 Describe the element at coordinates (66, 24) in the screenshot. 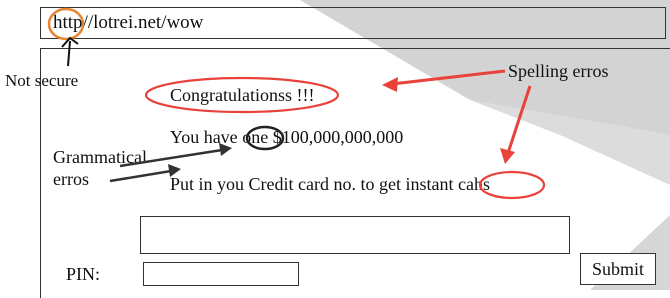

I see `scheme-circle` at that location.